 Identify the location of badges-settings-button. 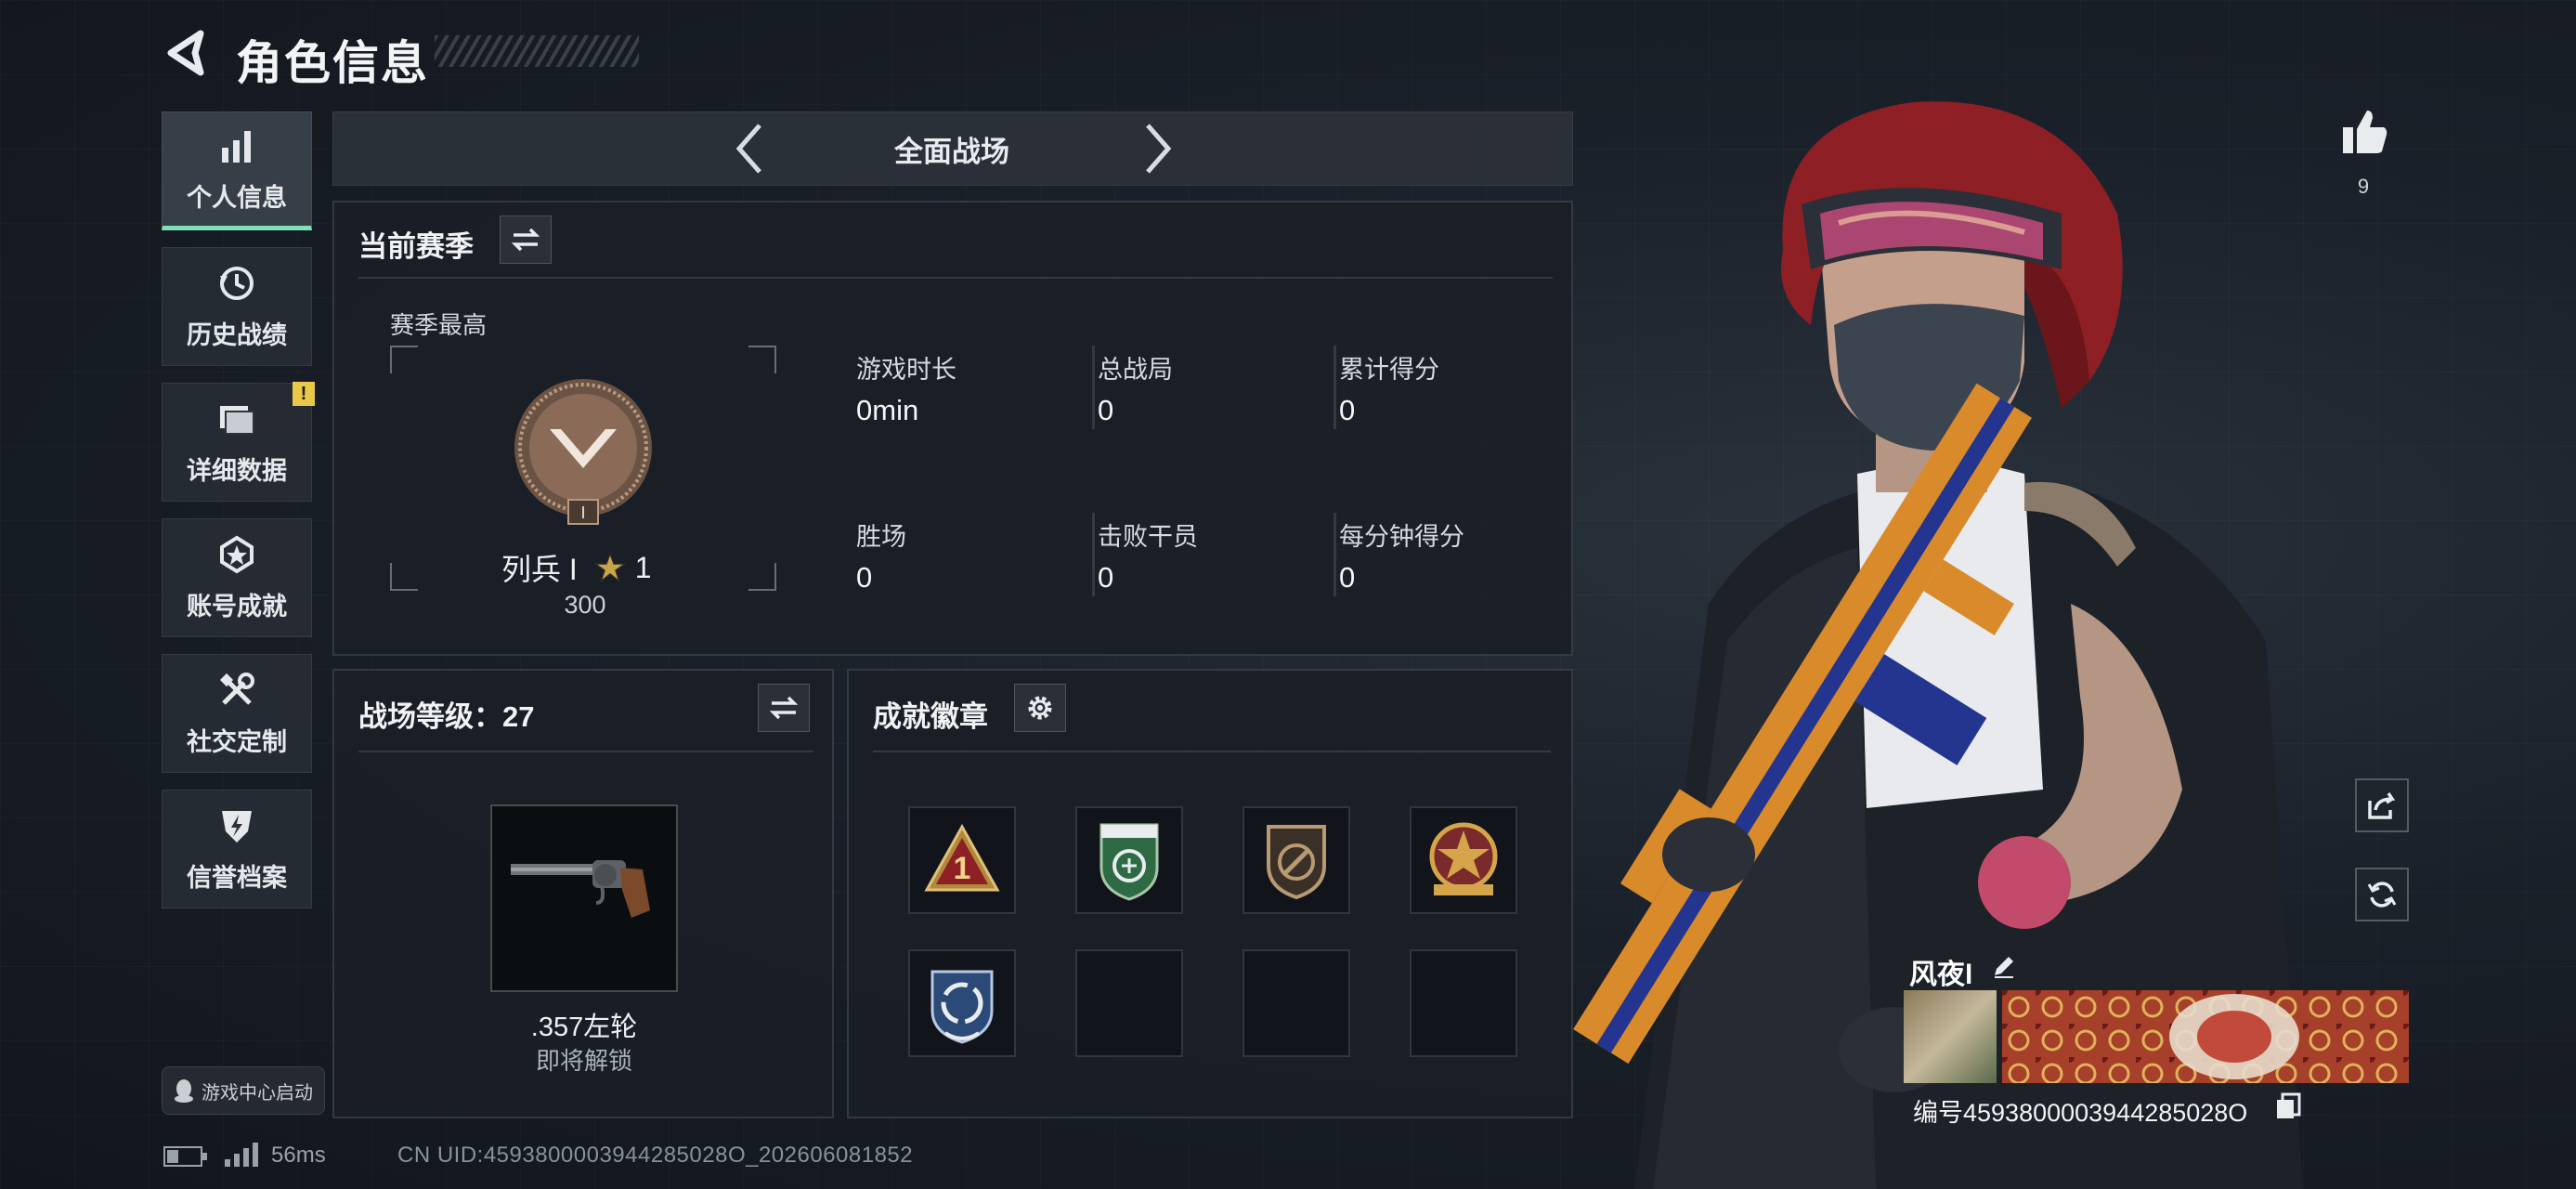
(1040, 708).